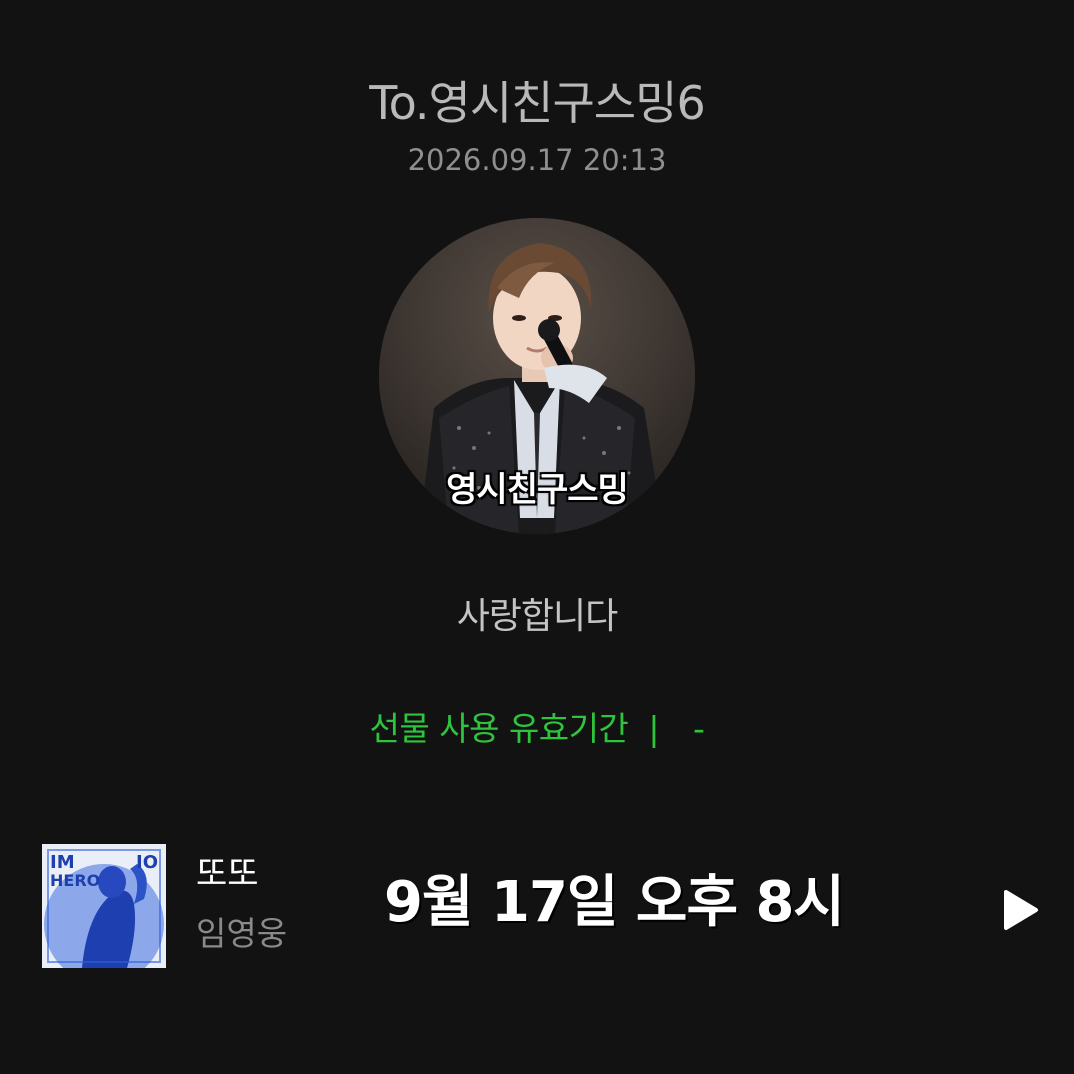 This screenshot has width=1074, height=1074. I want to click on validity-value: -, so click(699, 728).